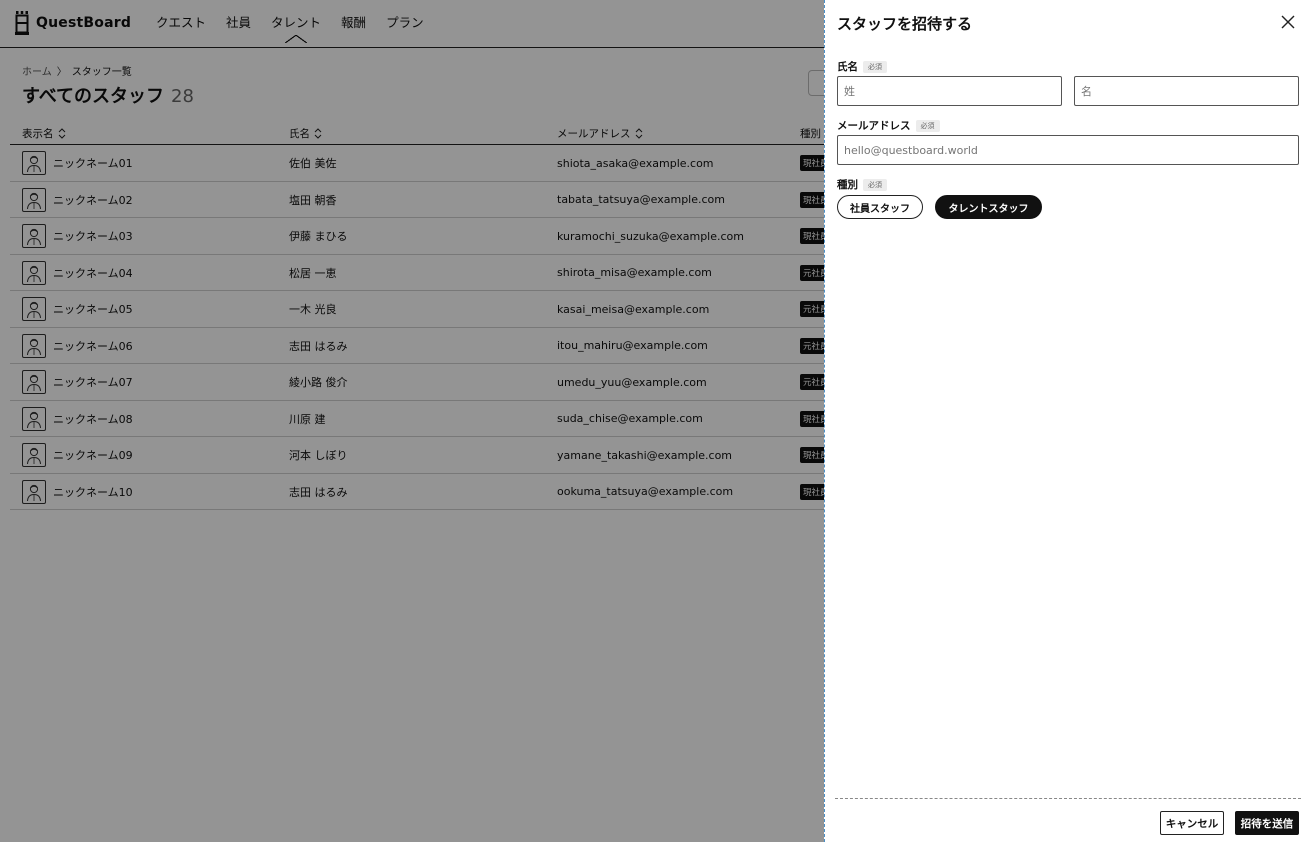  I want to click on type-field-label: 種別 必須, so click(862, 184).